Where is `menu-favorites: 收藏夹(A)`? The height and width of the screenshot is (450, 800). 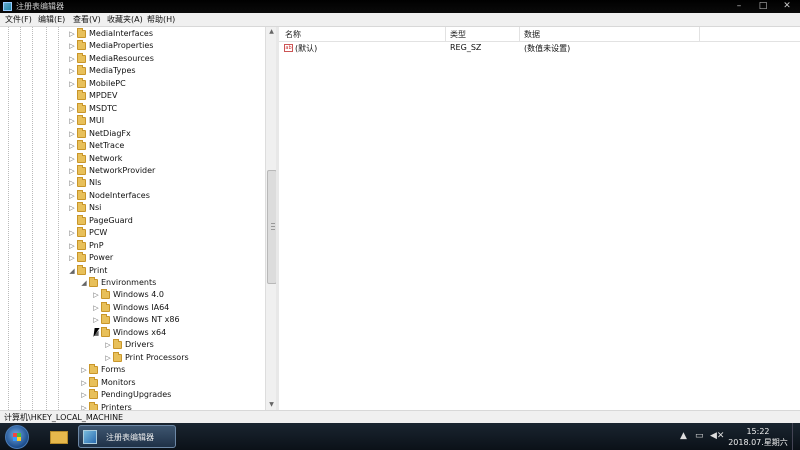 menu-favorites: 收藏夹(A) is located at coordinates (125, 19).